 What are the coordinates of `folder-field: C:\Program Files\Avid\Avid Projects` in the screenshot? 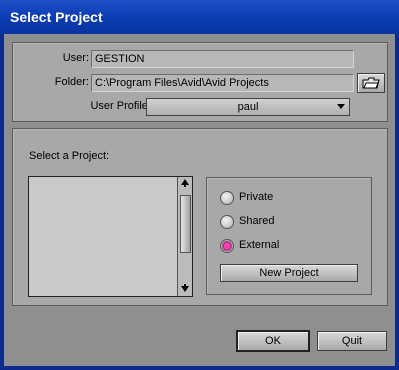 It's located at (222, 83).